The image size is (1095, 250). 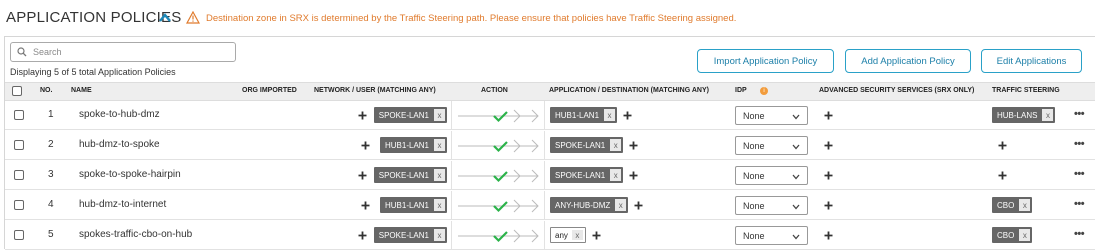 I want to click on warning-triangle-icon, so click(x=193, y=17).